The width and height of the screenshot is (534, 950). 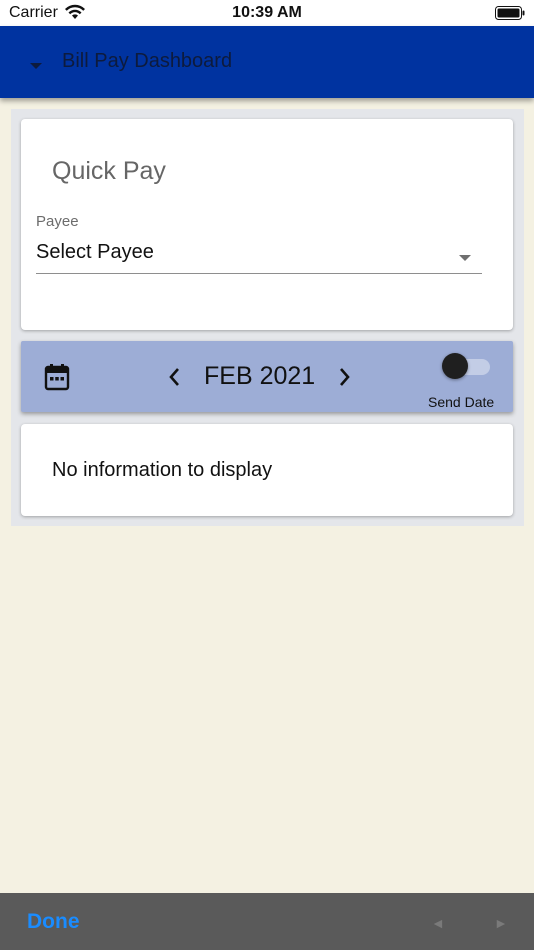 What do you see at coordinates (465, 258) in the screenshot?
I see `dropdown-arrow-icon` at bounding box center [465, 258].